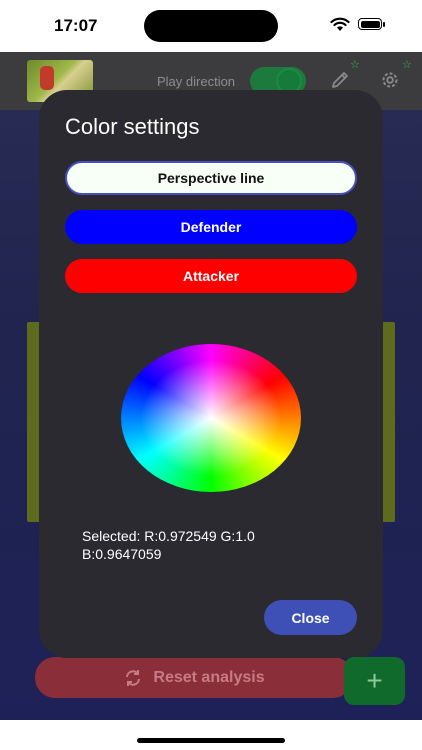 This screenshot has height=750, width=422. Describe the element at coordinates (133, 677) in the screenshot. I see `refresh-icon` at that location.